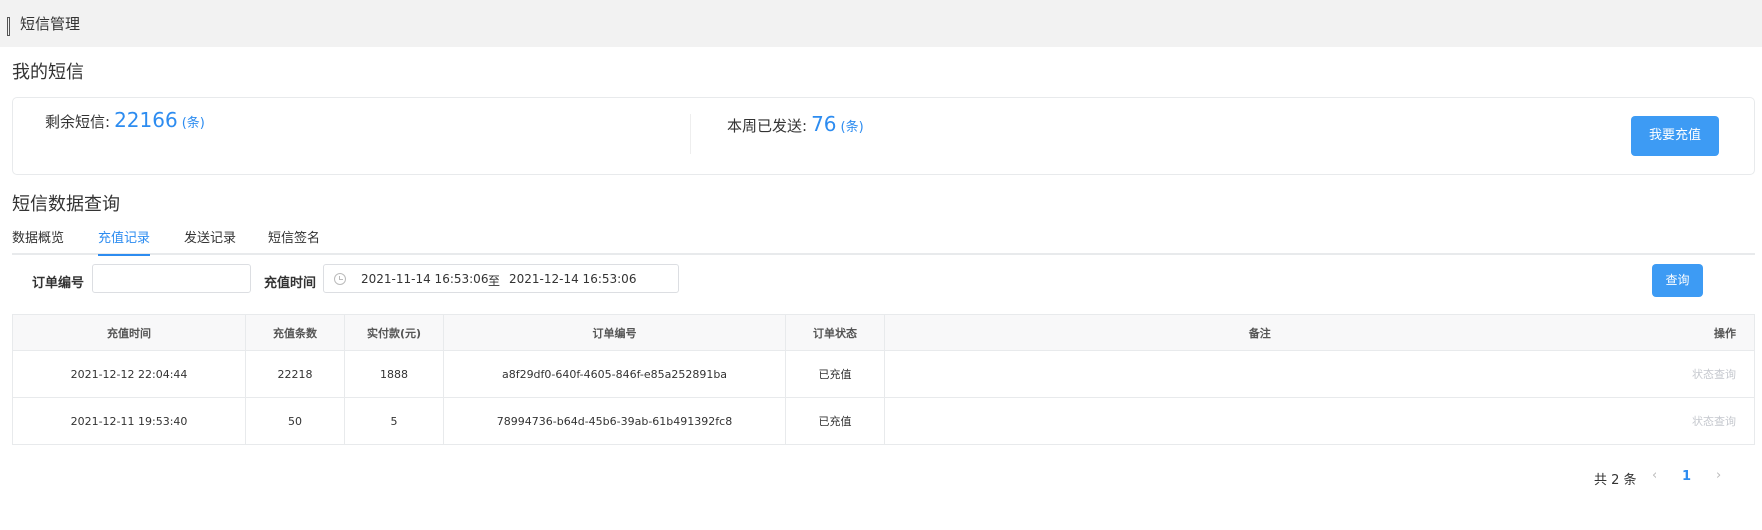  What do you see at coordinates (1694, 332) in the screenshot?
I see `column-header: 操作` at bounding box center [1694, 332].